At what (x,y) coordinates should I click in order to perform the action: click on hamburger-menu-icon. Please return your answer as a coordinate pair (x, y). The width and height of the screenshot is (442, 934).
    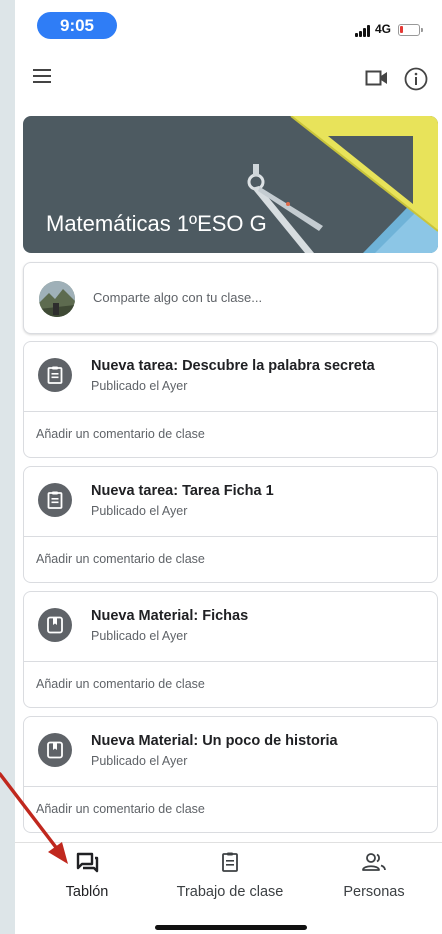
    Looking at the image, I should click on (43, 77).